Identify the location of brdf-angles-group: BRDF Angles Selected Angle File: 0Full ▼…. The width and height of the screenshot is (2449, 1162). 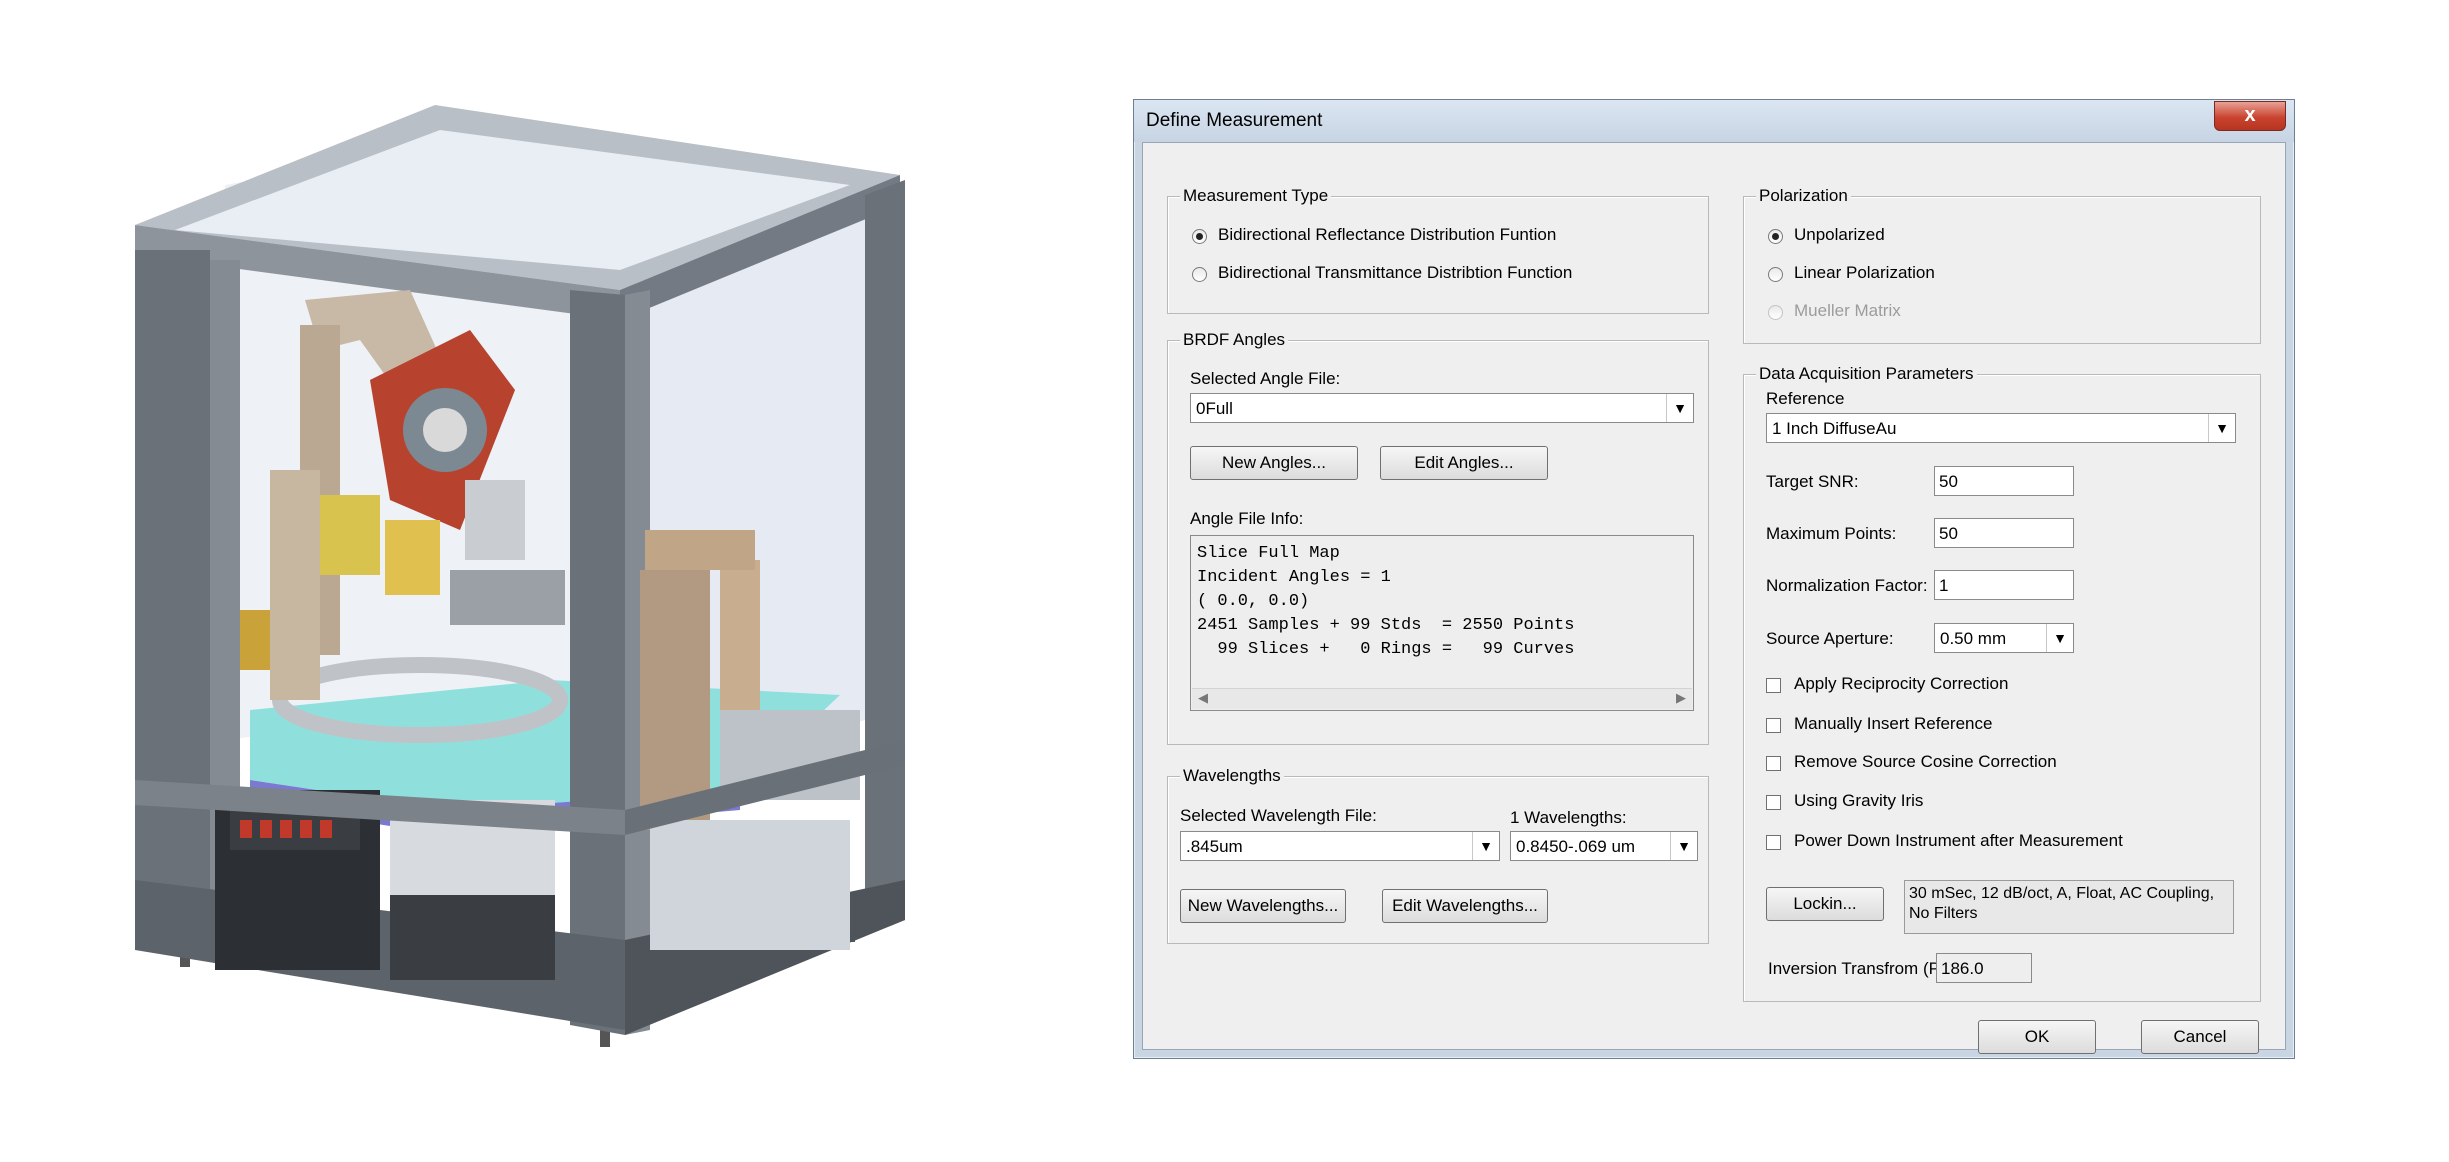
(1438, 537).